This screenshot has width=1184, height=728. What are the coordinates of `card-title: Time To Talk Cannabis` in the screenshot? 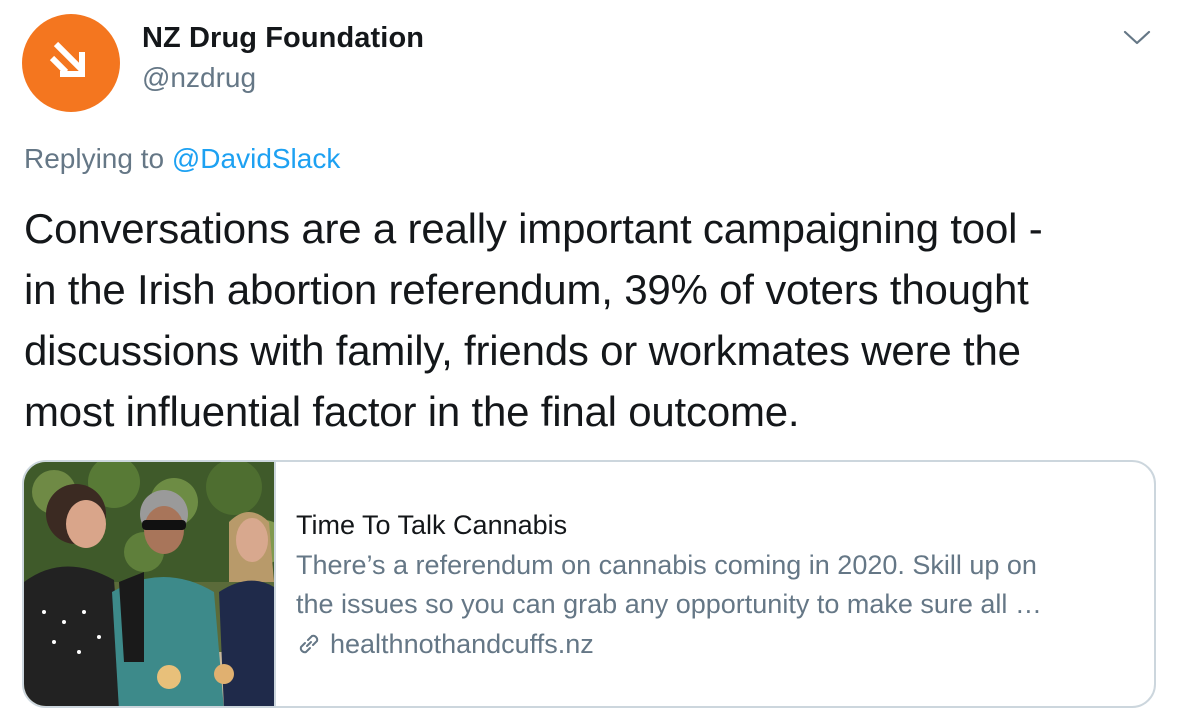 It's located at (432, 525).